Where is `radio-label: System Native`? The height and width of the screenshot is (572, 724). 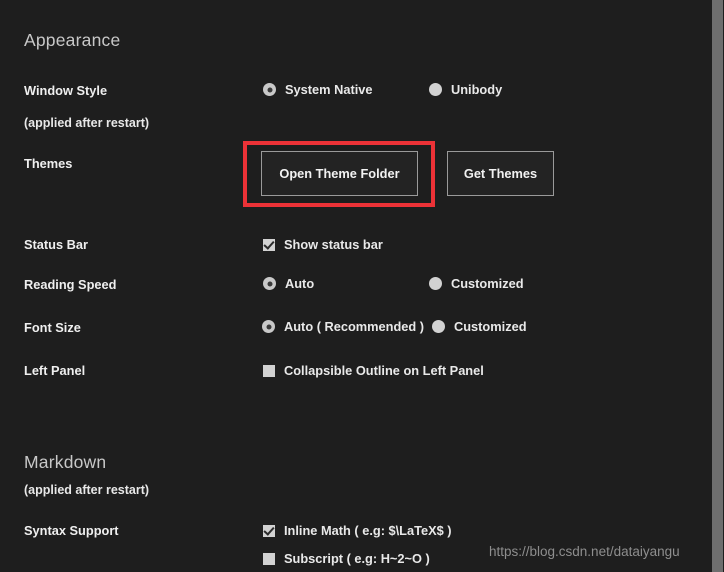 radio-label: System Native is located at coordinates (329, 89).